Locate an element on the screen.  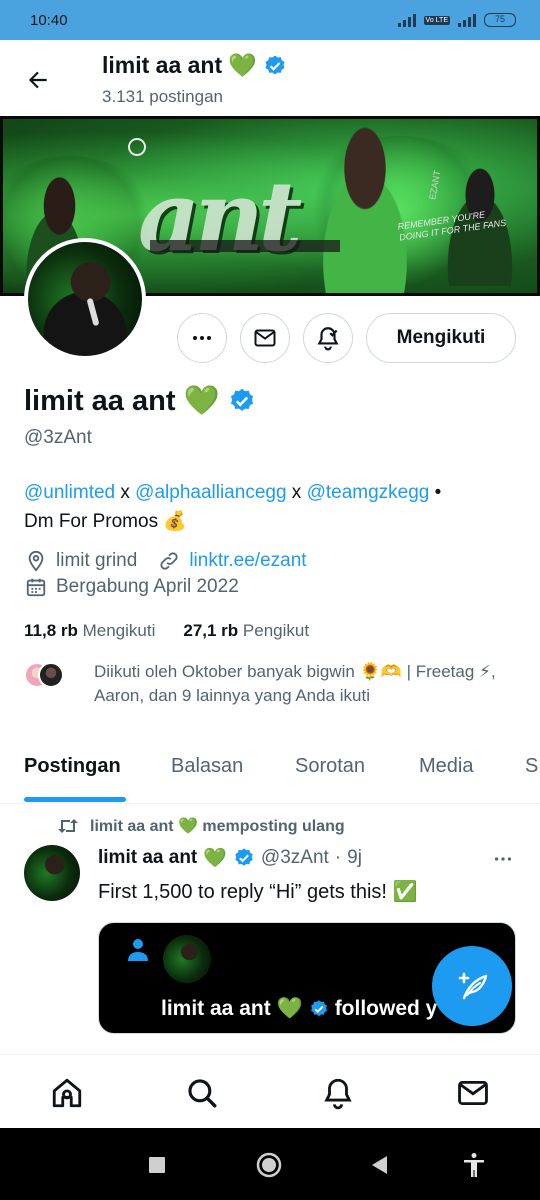
header-title: limit aa ant 💚 is located at coordinates (194, 65).